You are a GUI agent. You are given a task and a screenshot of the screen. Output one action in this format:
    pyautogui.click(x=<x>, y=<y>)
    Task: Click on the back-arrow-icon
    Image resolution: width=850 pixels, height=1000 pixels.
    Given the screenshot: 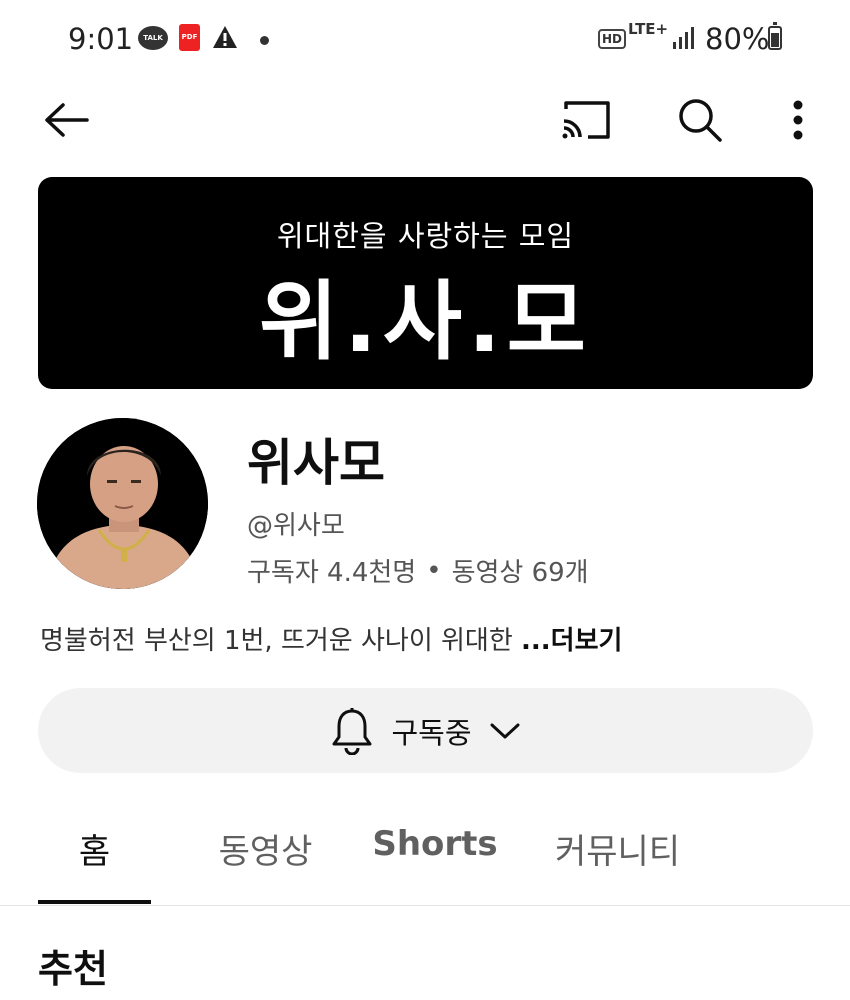 What is the action you would take?
    pyautogui.click(x=67, y=120)
    